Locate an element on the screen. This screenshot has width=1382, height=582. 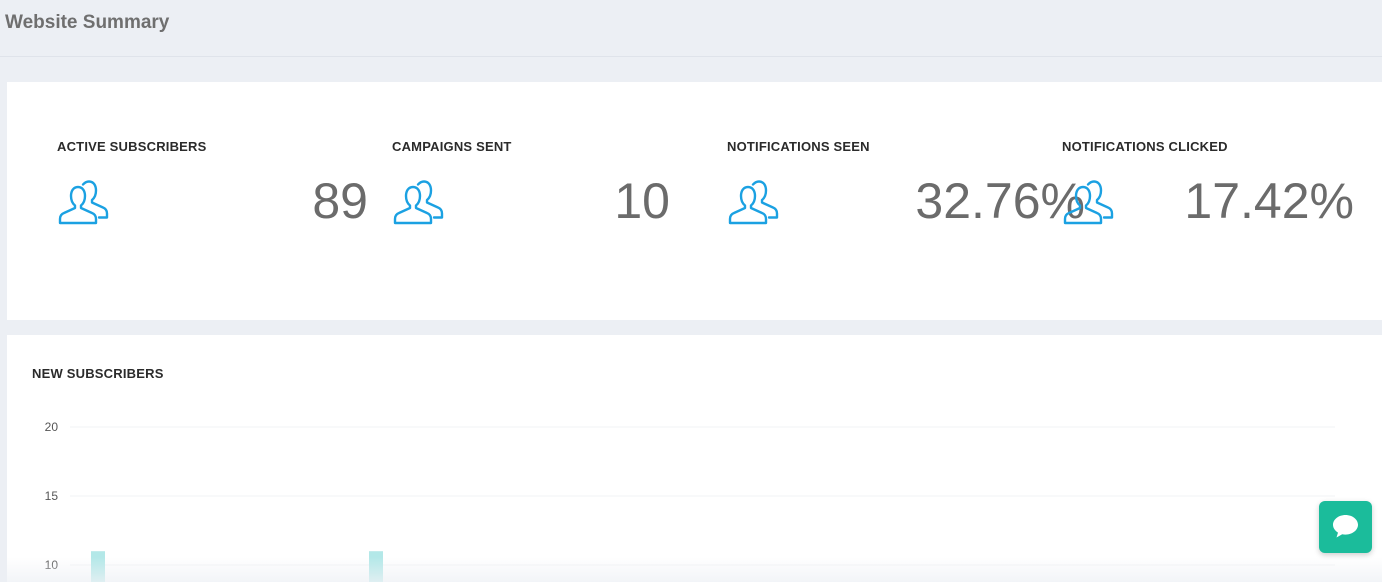
page-title: Website Summary is located at coordinates (87, 22).